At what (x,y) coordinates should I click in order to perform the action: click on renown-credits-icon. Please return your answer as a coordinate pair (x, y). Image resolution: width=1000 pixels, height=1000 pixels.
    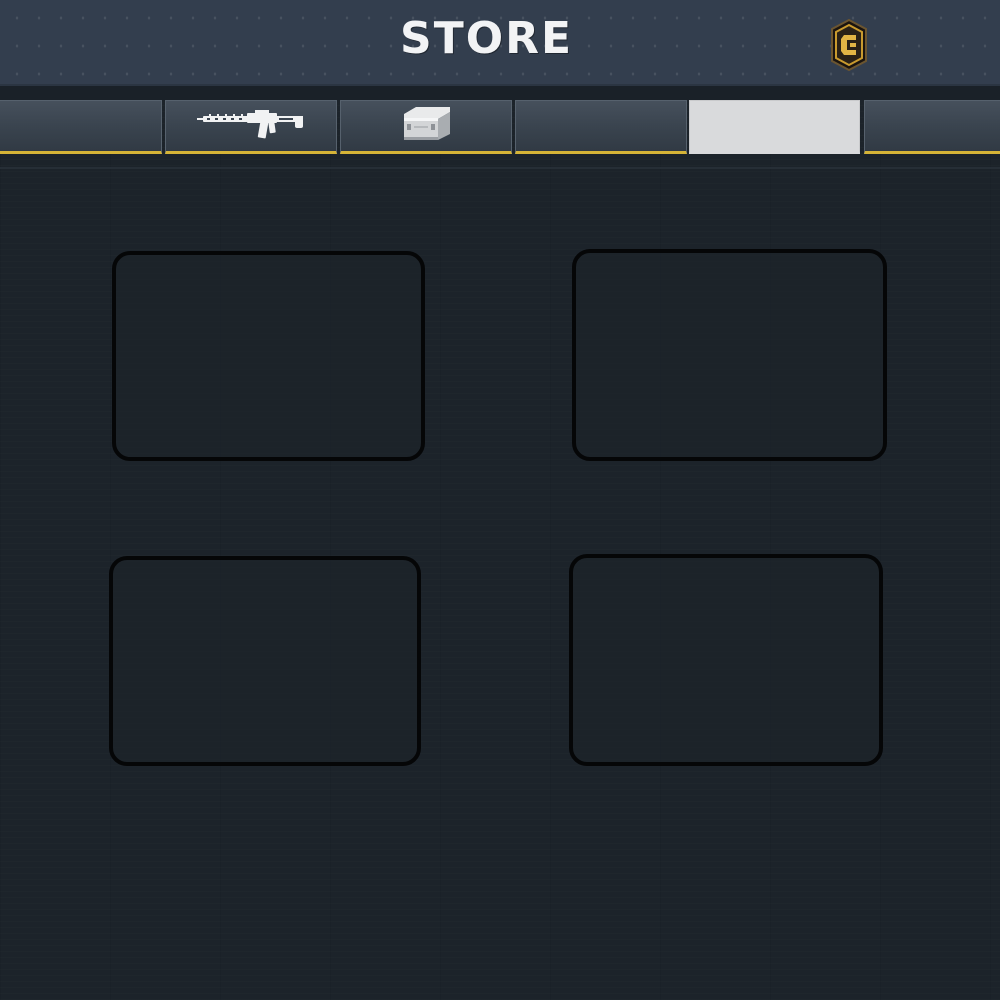
    Looking at the image, I should click on (849, 45).